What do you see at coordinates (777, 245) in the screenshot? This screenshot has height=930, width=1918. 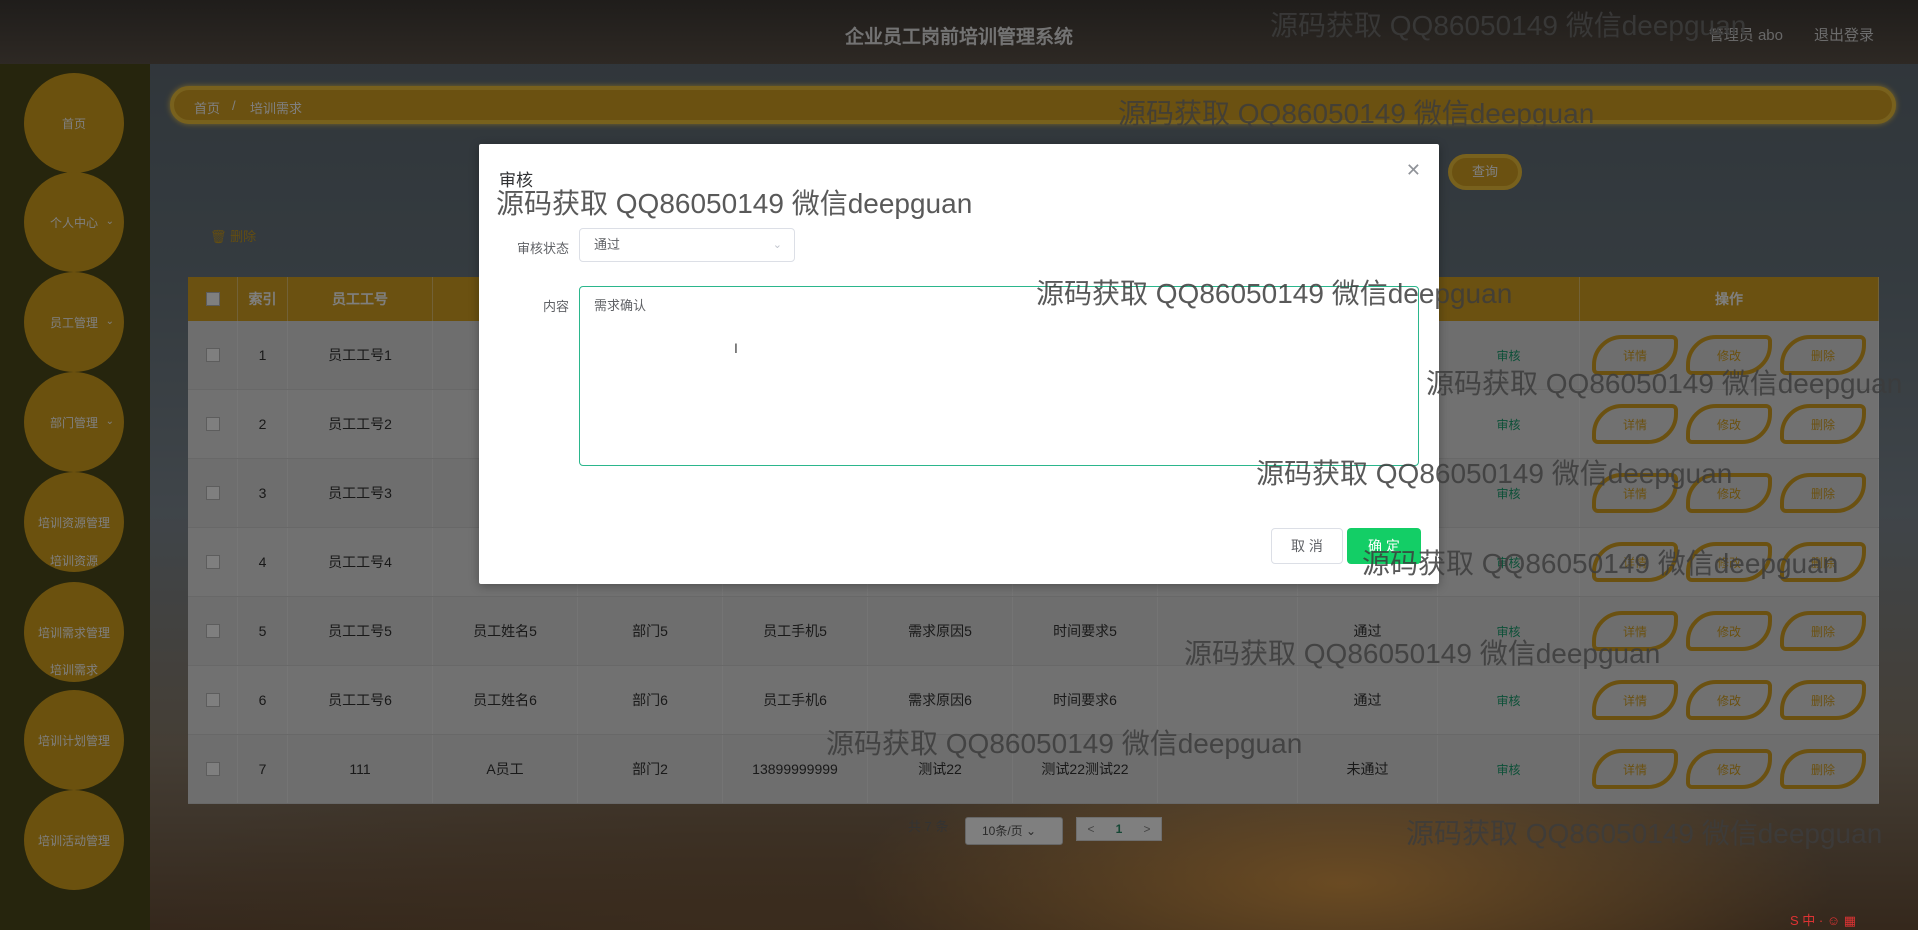 I see `chevron-down-icon: ⌄` at bounding box center [777, 245].